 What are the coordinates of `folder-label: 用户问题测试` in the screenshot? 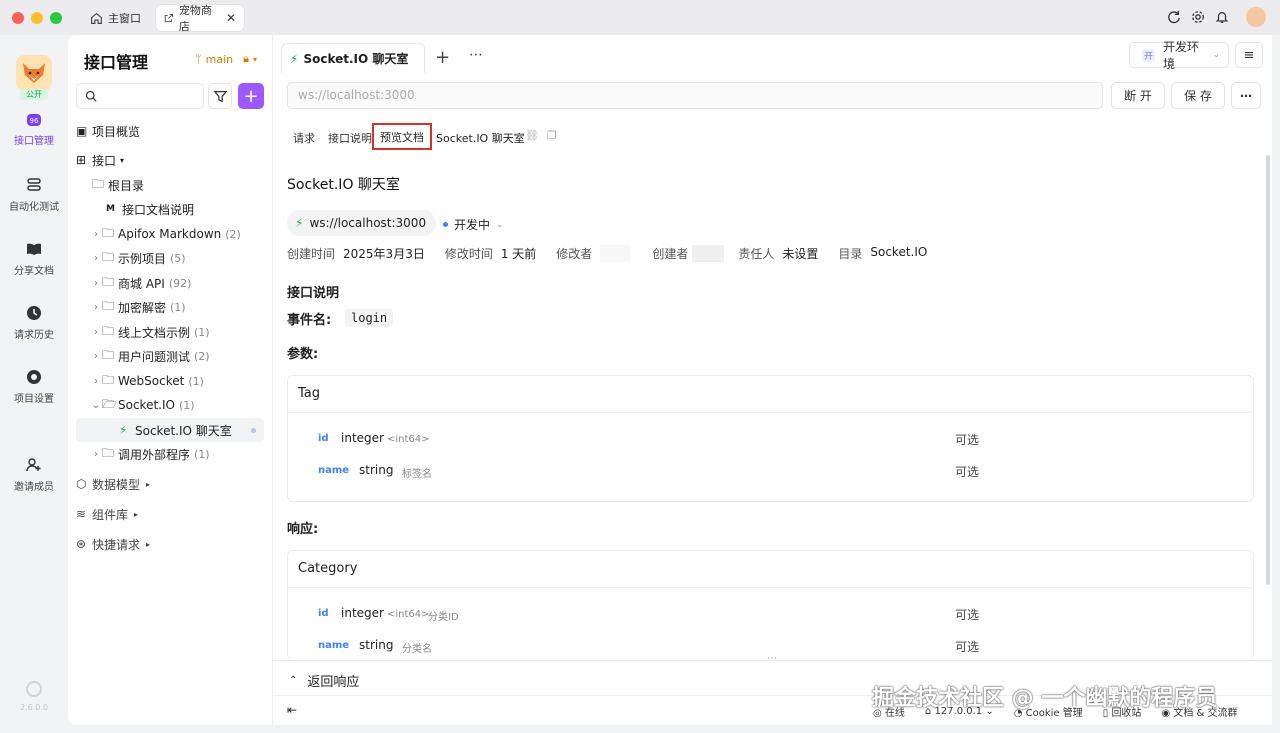 It's located at (154, 356).